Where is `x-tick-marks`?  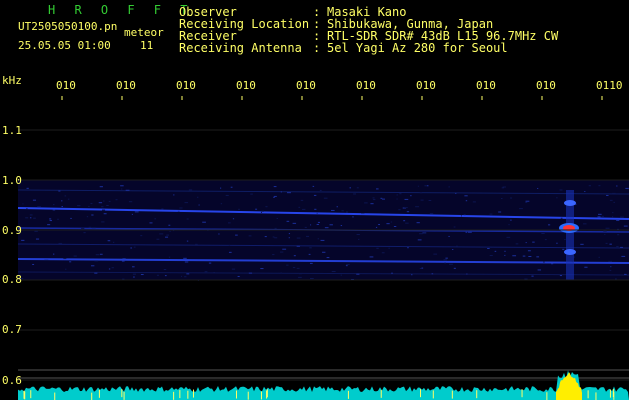 x-tick-marks is located at coordinates (332, 98).